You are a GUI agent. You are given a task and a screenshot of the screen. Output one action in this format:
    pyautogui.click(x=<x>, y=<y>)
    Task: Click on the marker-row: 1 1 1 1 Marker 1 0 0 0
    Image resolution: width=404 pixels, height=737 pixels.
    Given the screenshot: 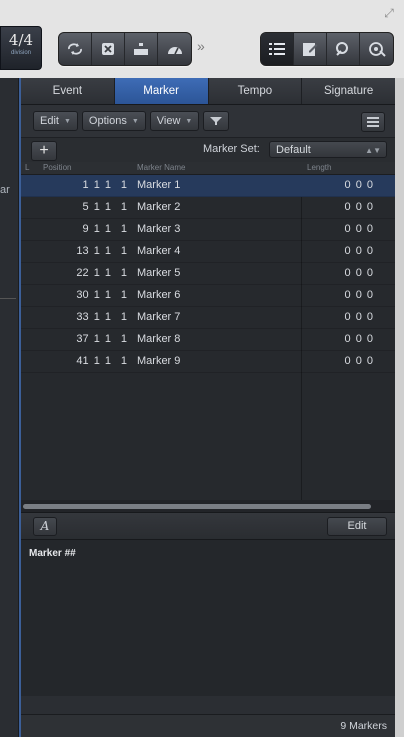 What is the action you would take?
    pyautogui.click(x=208, y=186)
    